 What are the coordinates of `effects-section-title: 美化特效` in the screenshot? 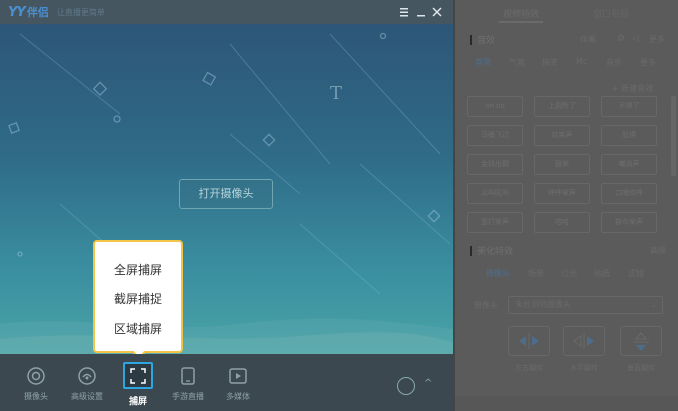 It's located at (491, 250).